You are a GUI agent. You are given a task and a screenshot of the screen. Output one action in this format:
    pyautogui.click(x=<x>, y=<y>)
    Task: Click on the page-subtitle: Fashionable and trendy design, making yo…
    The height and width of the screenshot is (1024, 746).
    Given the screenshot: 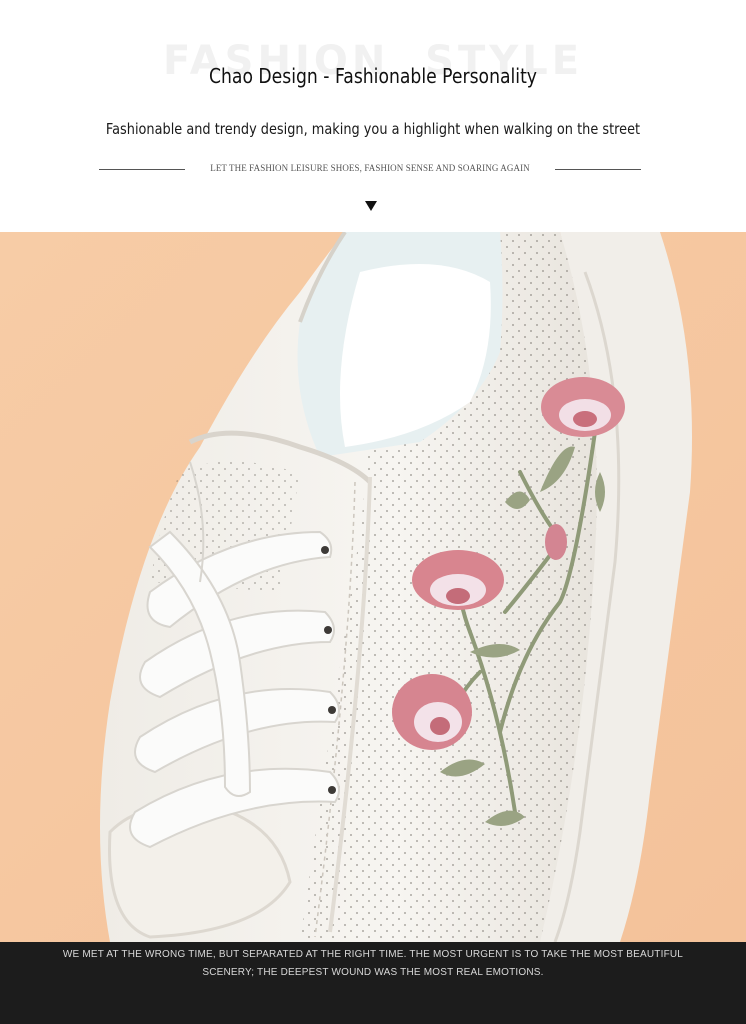 What is the action you would take?
    pyautogui.click(x=373, y=129)
    